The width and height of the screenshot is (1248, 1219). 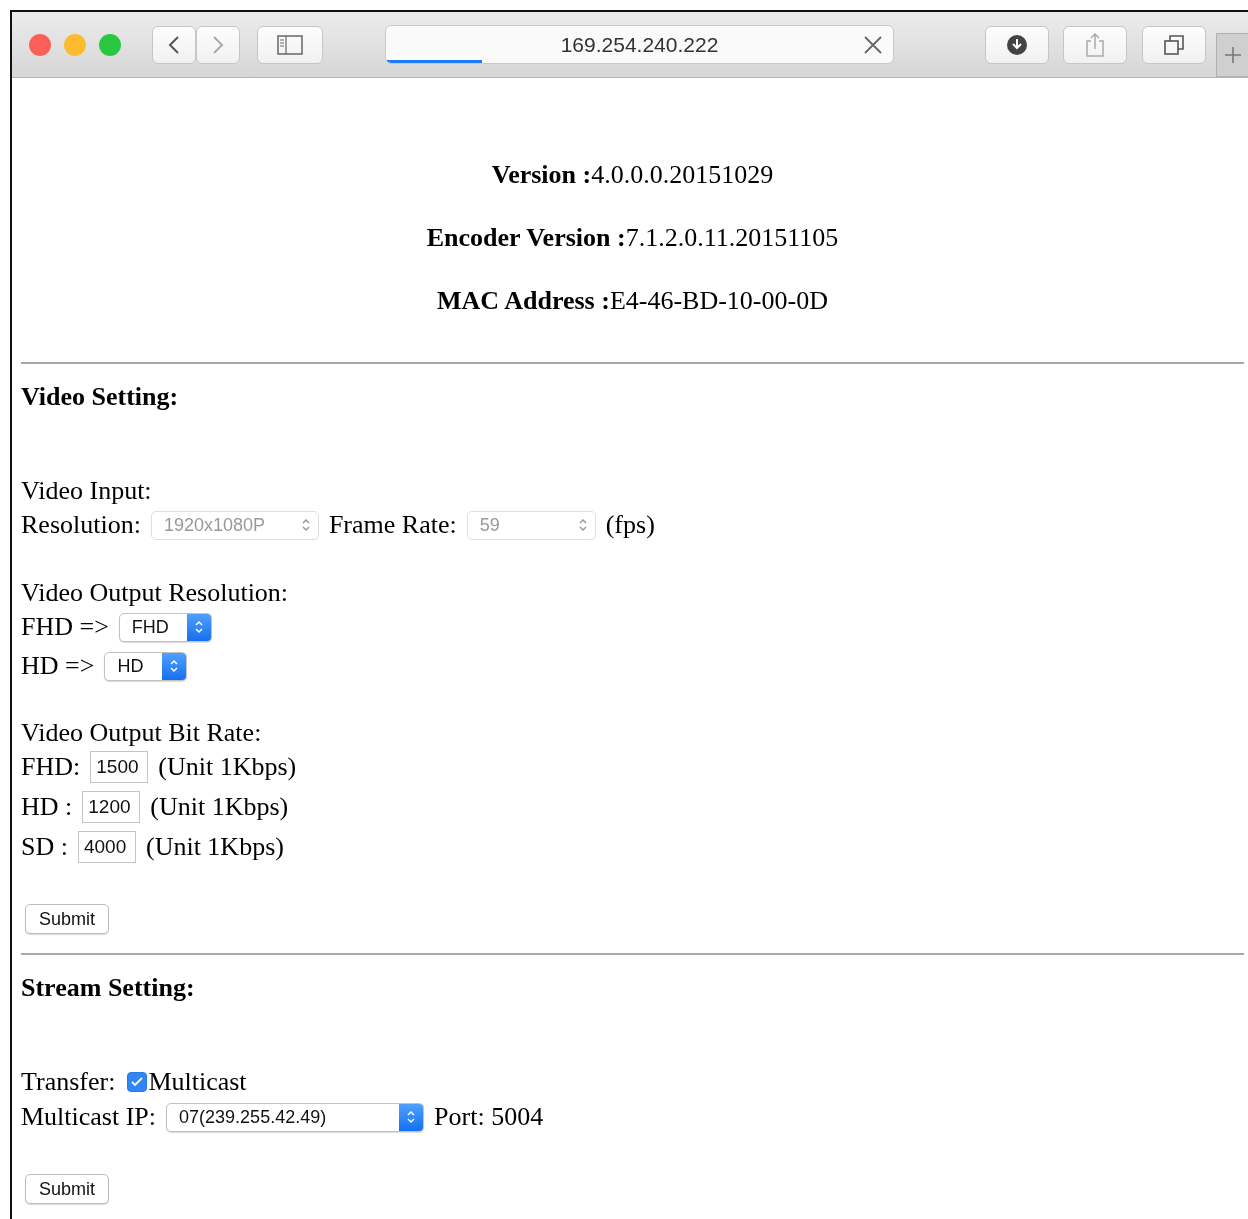 I want to click on close-icon, so click(x=873, y=45).